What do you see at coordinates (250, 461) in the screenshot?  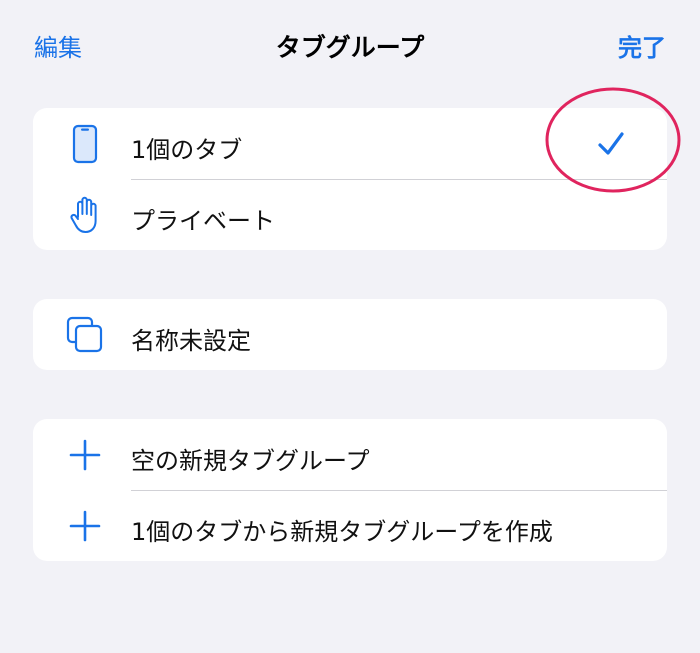 I see `action-label: 空の新規タブグループ` at bounding box center [250, 461].